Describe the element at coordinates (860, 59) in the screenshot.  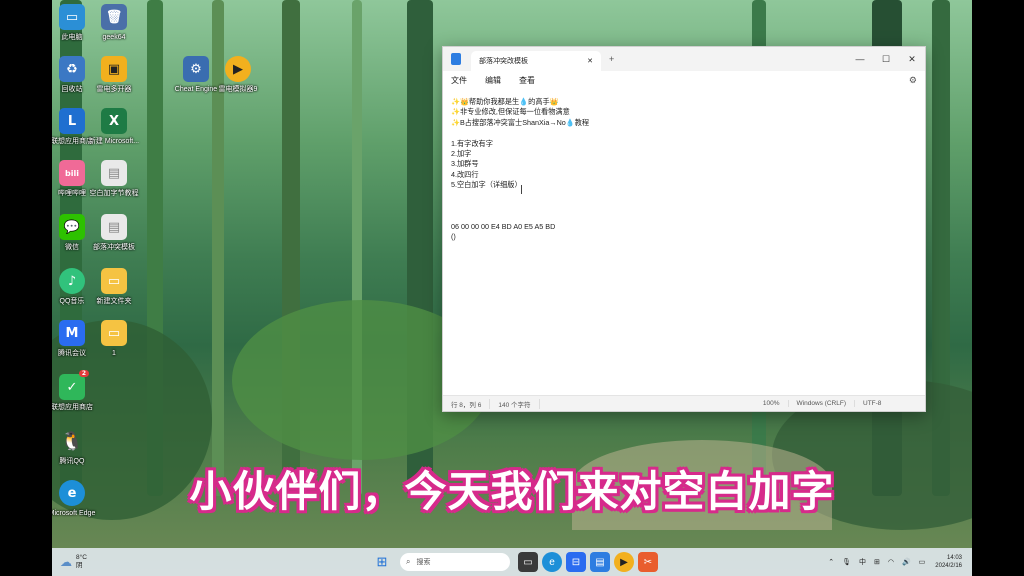
I see `minimize-icon: —` at that location.